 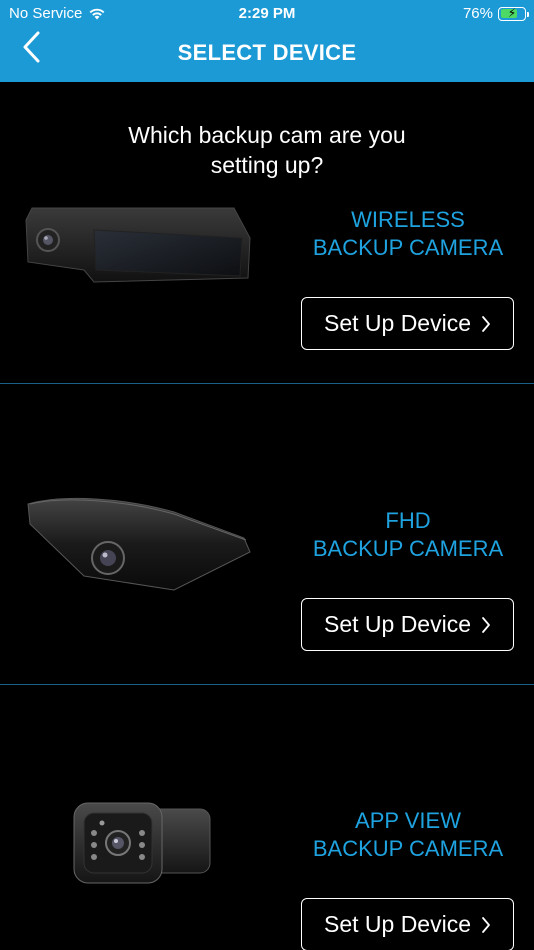 I want to click on battery-icon: ⚡, so click(x=513, y=13).